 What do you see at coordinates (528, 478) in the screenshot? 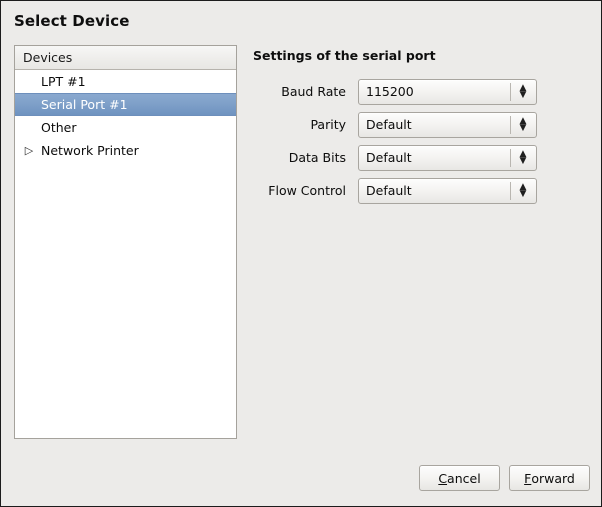
I see `forward-button-mnemonic: F` at bounding box center [528, 478].